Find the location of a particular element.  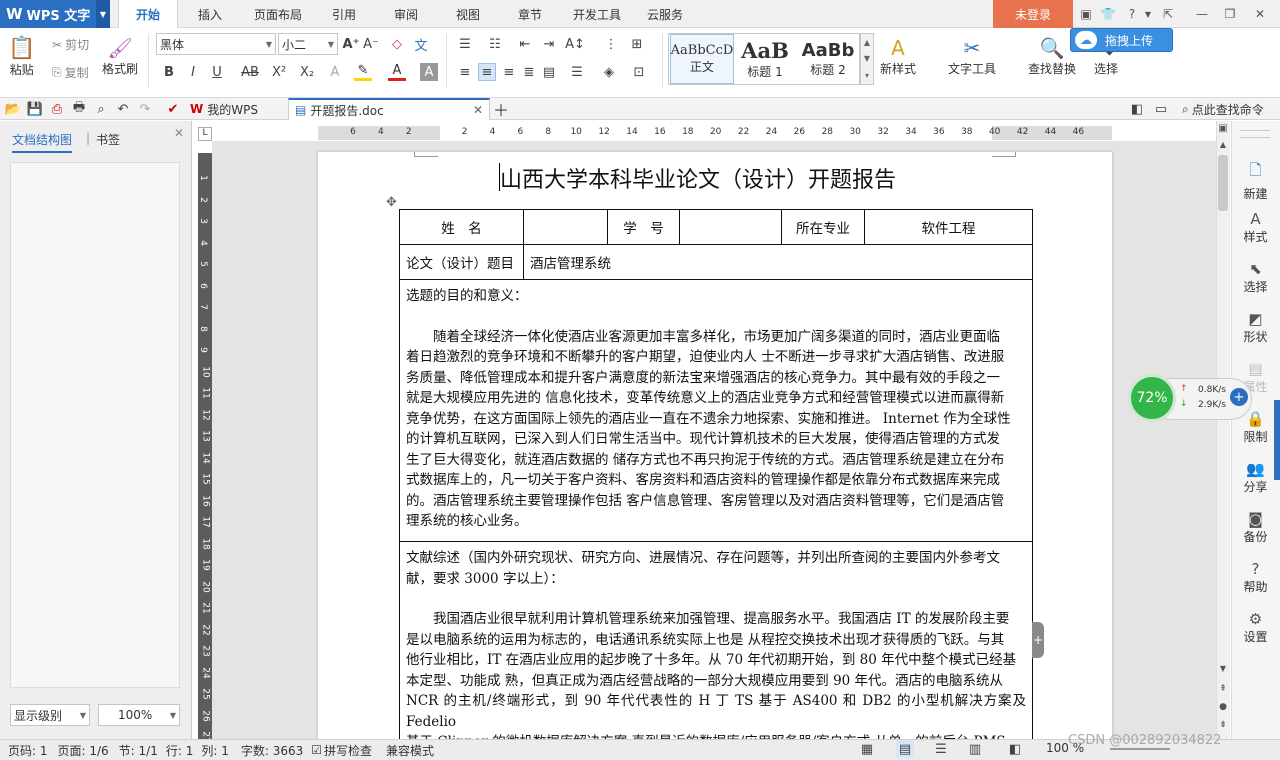

select-browse-icon: ● is located at coordinates (1223, 708).